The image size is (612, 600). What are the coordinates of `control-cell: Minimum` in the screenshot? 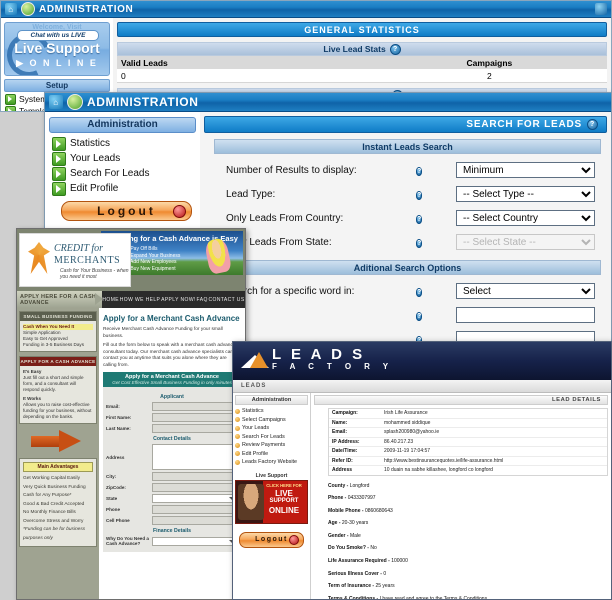 It's located at (531, 170).